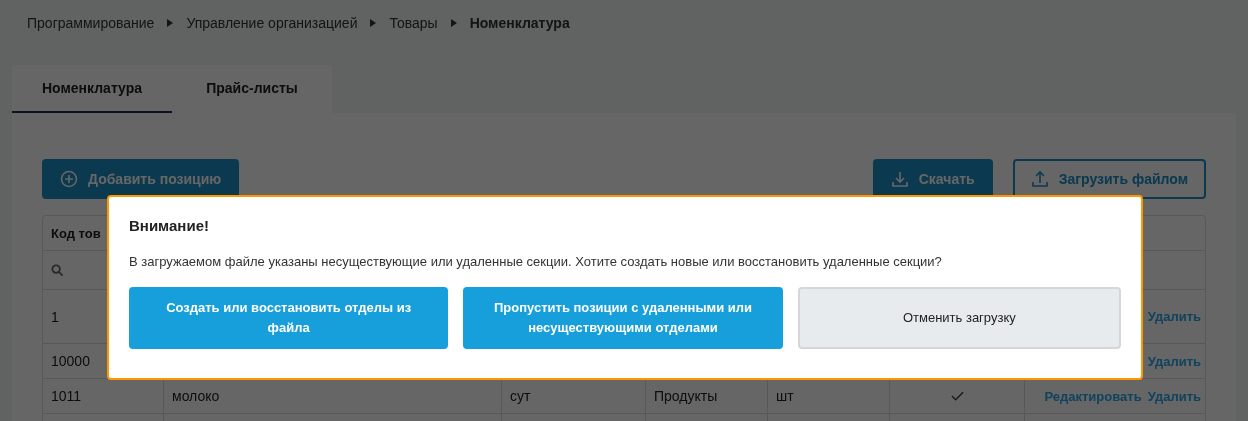  I want to click on breadcrumb-item: Товары, so click(413, 23).